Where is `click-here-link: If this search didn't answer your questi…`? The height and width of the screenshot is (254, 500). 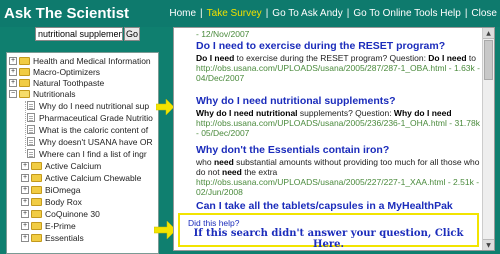
click-here-link: If this search didn't answer your questi… is located at coordinates (328, 239).